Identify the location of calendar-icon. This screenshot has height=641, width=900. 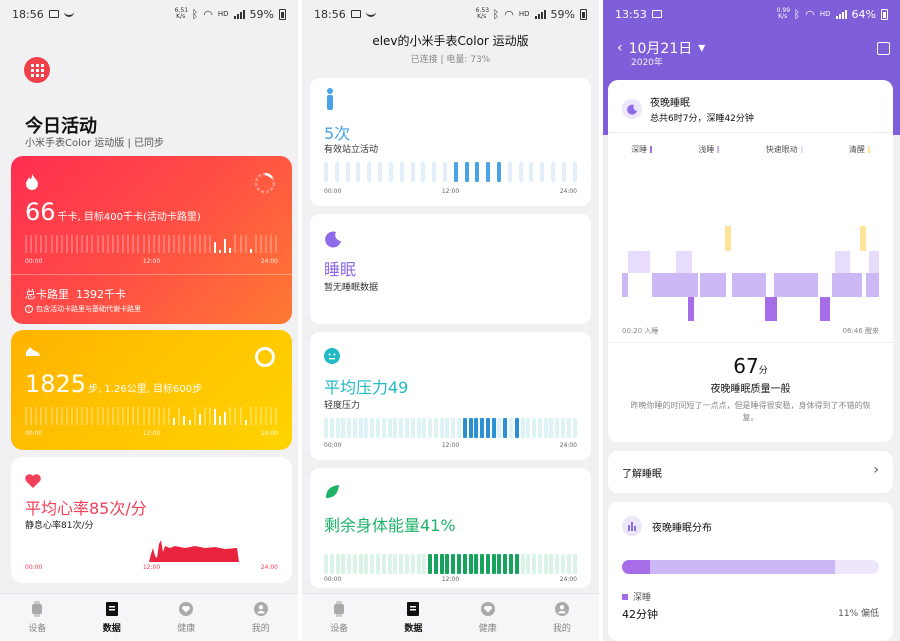
(883, 48).